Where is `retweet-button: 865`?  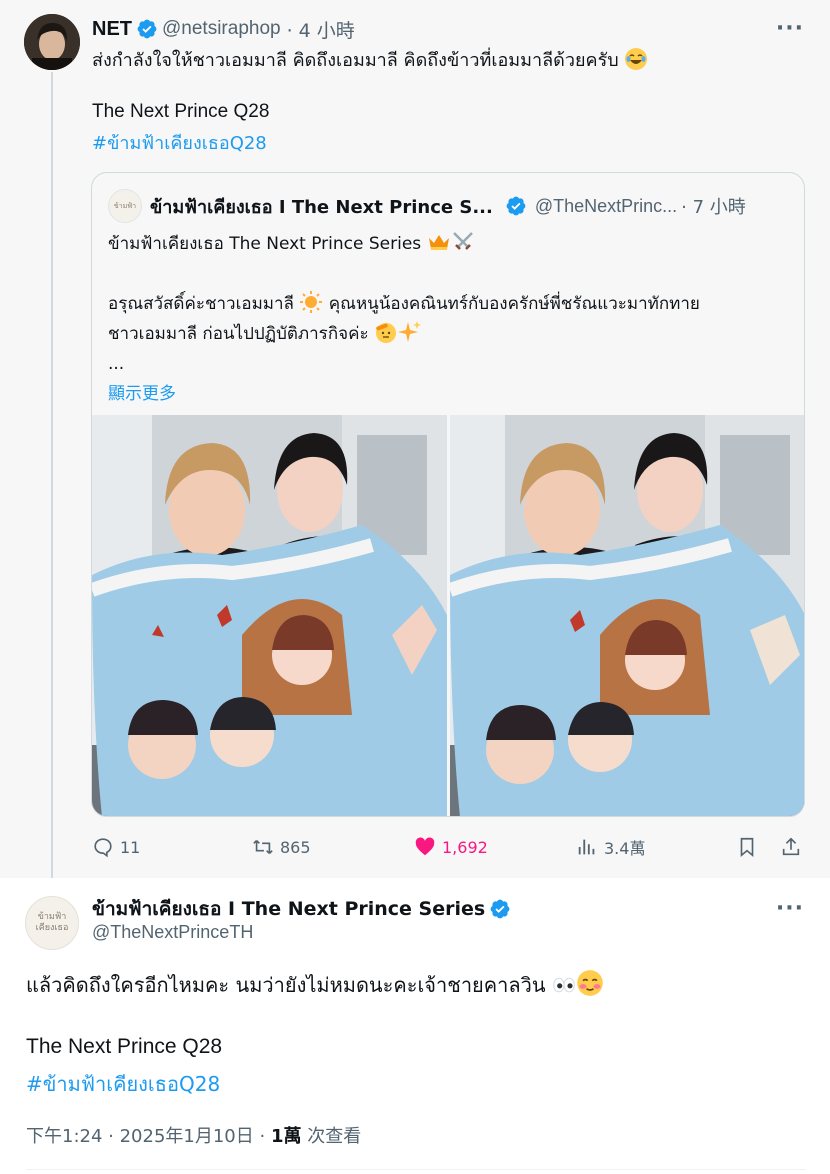
retweet-button: 865 is located at coordinates (281, 847).